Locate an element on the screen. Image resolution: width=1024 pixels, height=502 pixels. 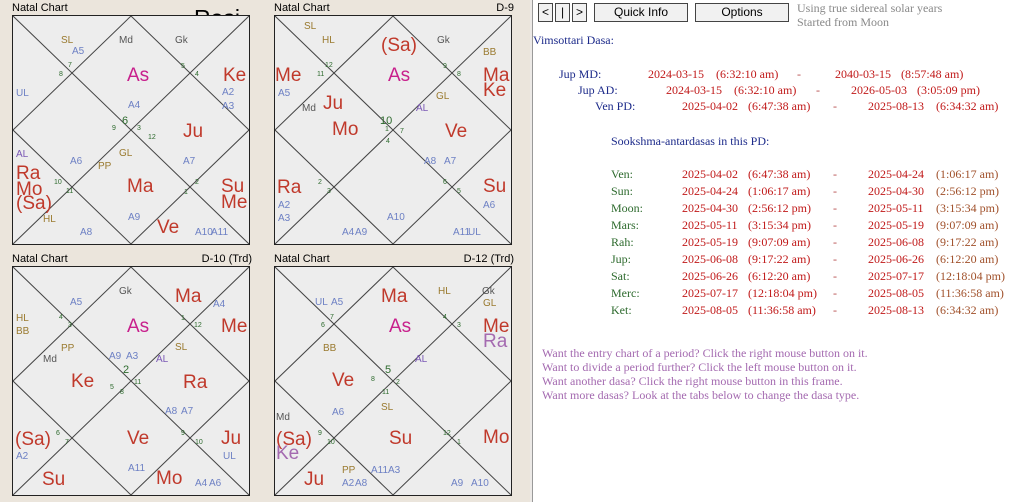
chart-subtitle: D-9 is located at coordinates (505, 8).